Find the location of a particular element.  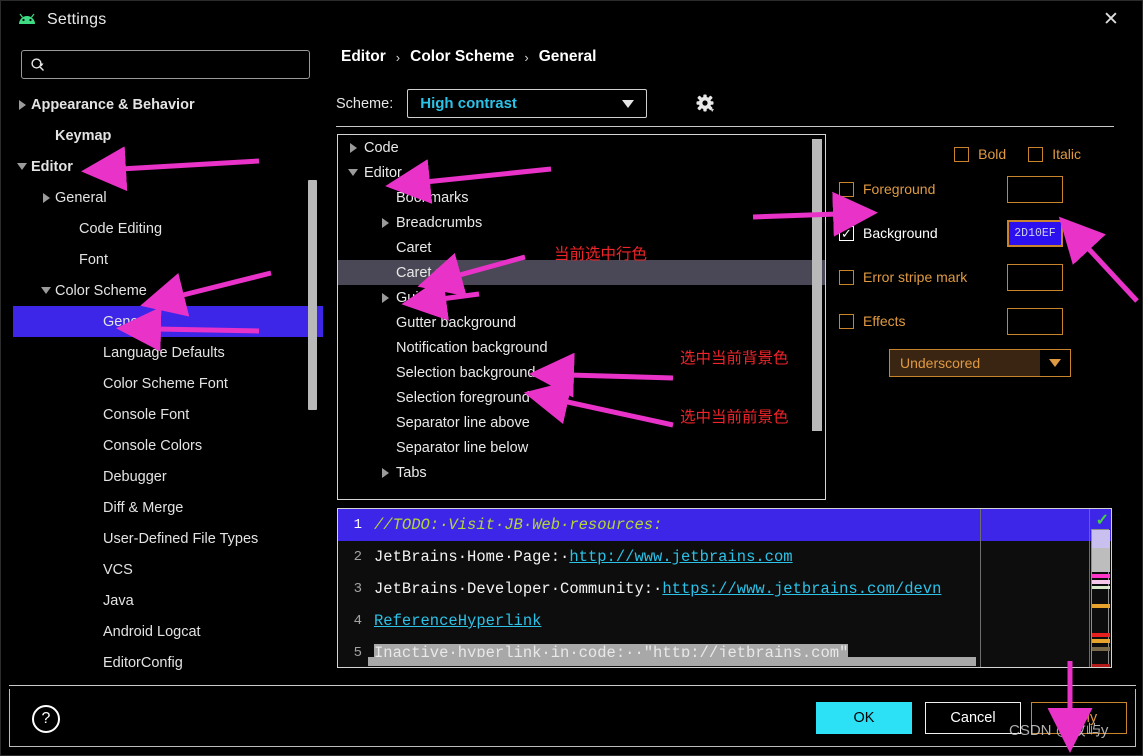

tree-item-label: Notification background is located at coordinates (472, 347).